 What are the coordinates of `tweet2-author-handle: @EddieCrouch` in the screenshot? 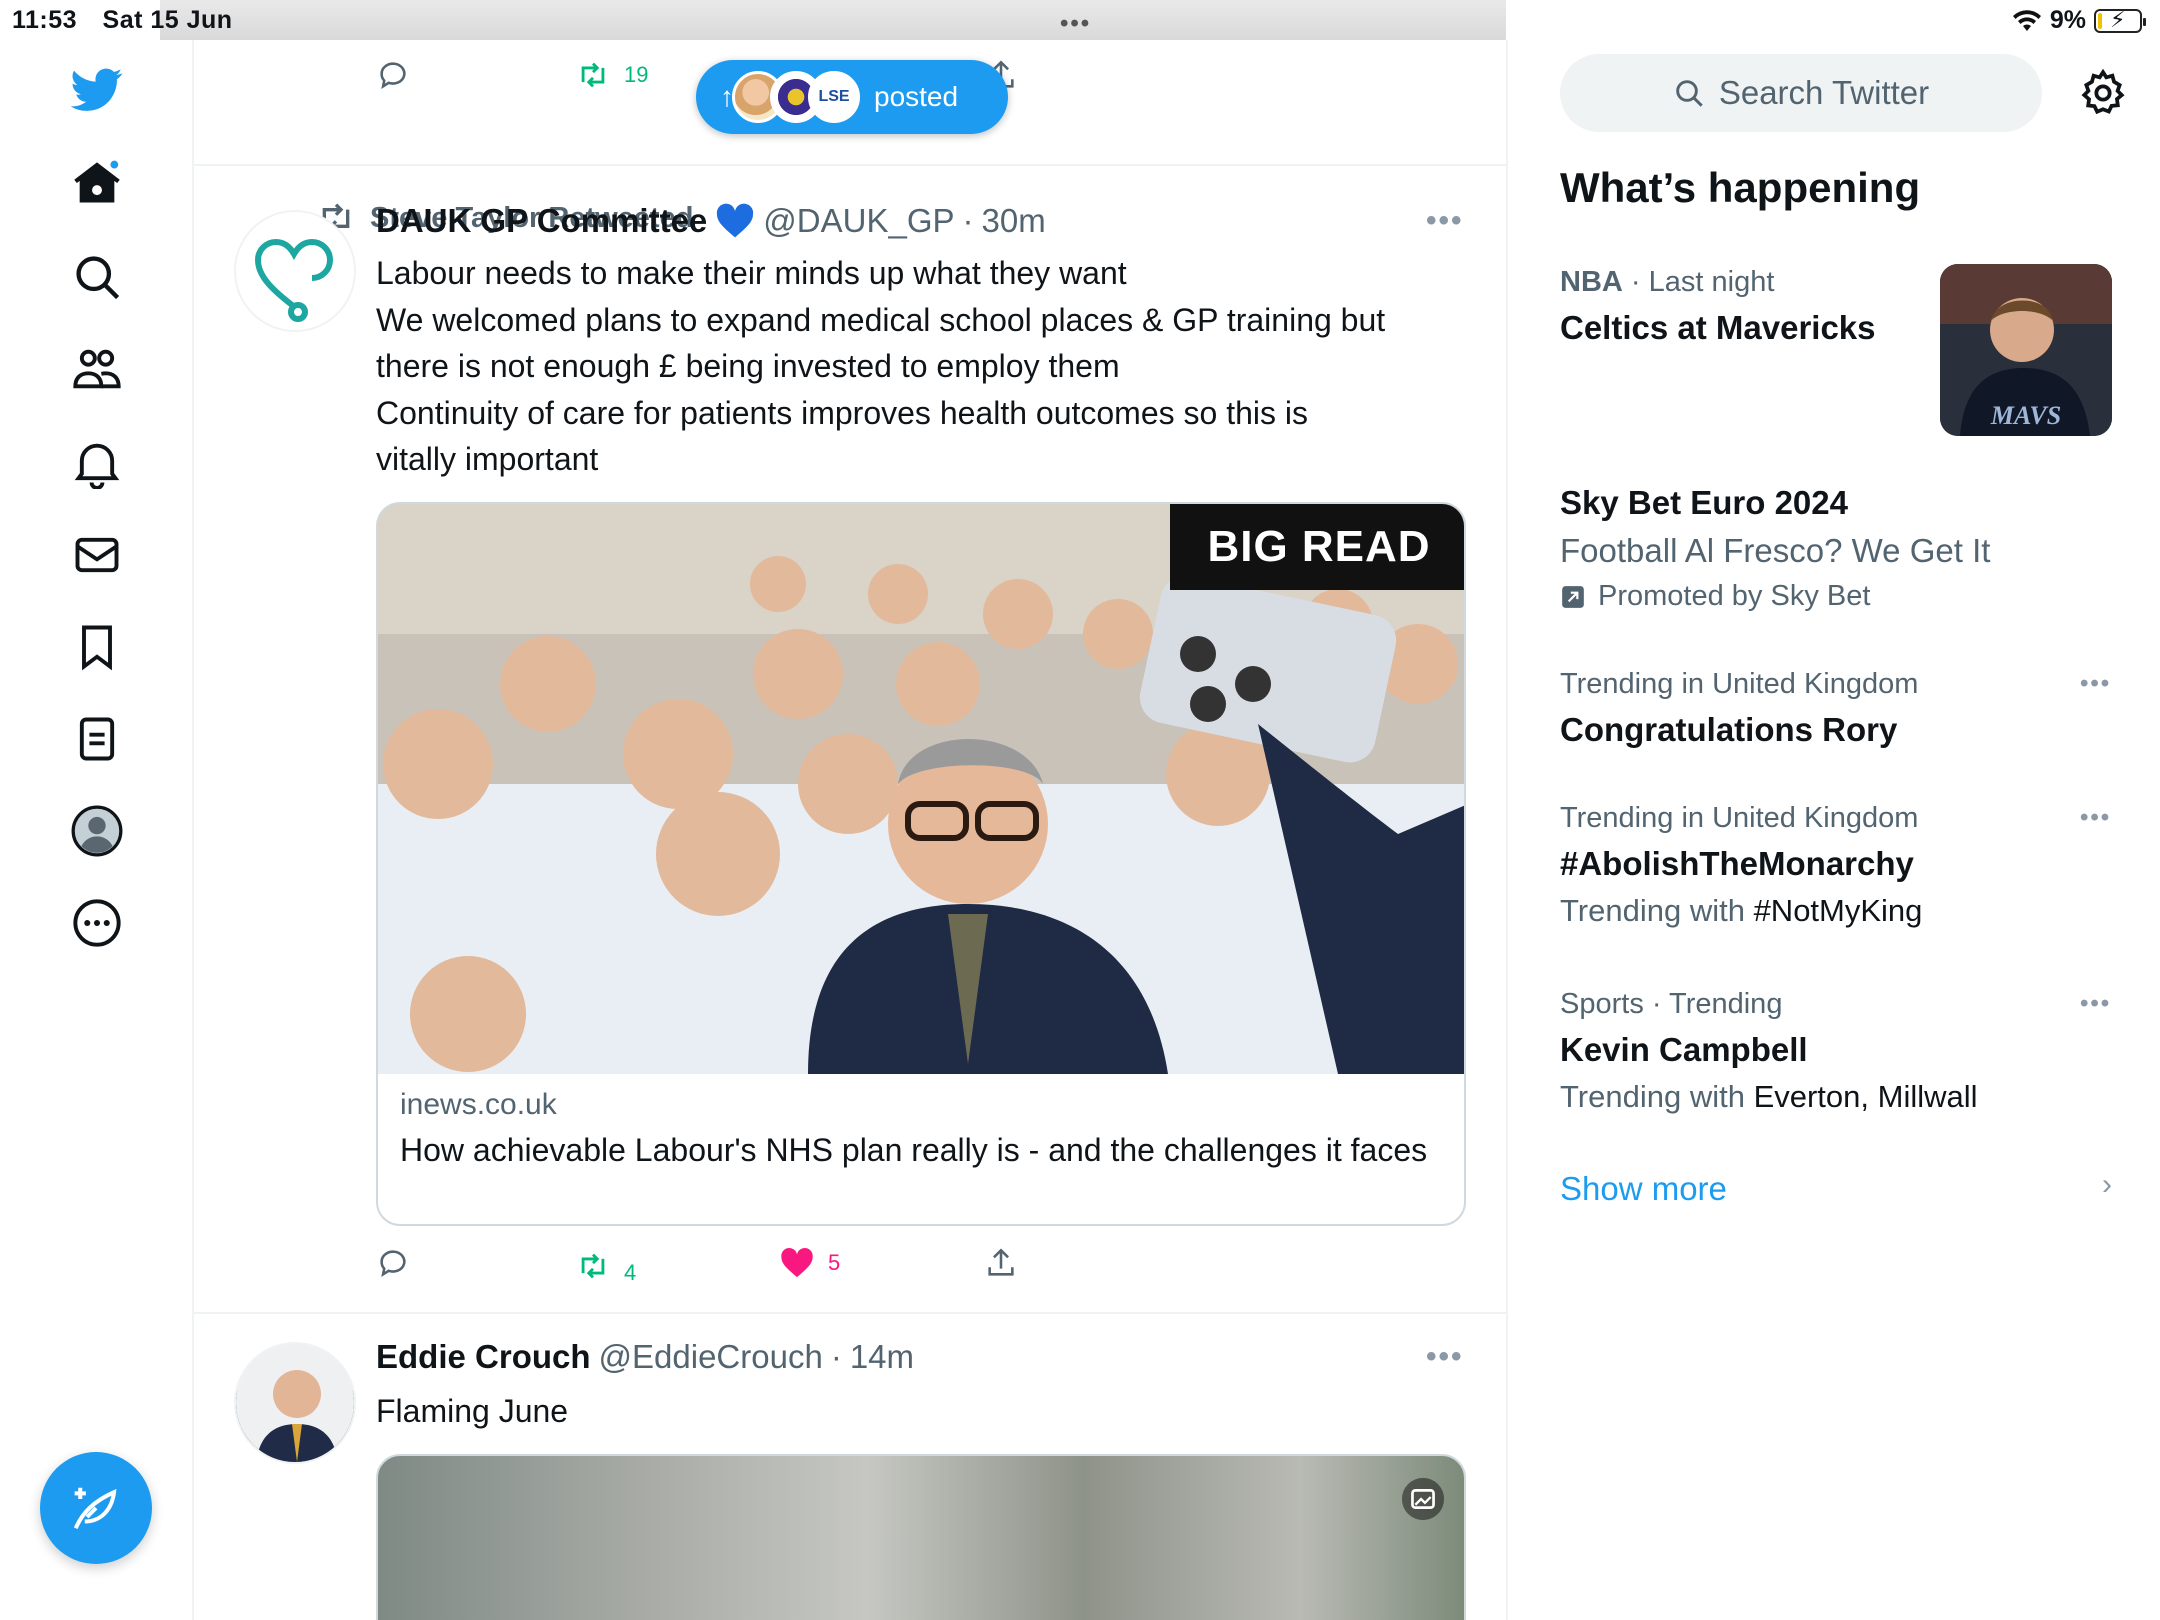 It's located at (711, 1357).